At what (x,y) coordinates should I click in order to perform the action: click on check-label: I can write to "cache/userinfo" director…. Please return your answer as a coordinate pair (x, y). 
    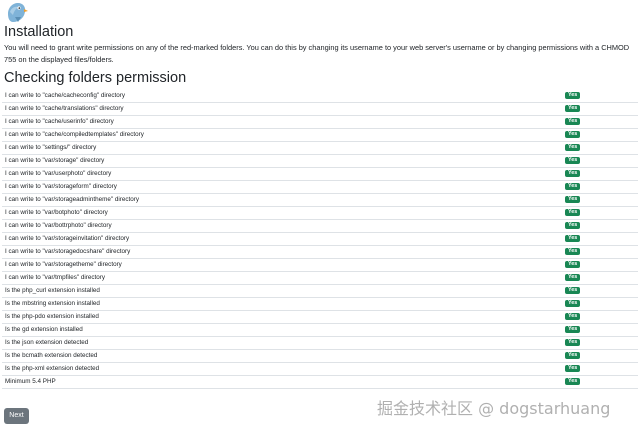
    Looking at the image, I should click on (283, 122).